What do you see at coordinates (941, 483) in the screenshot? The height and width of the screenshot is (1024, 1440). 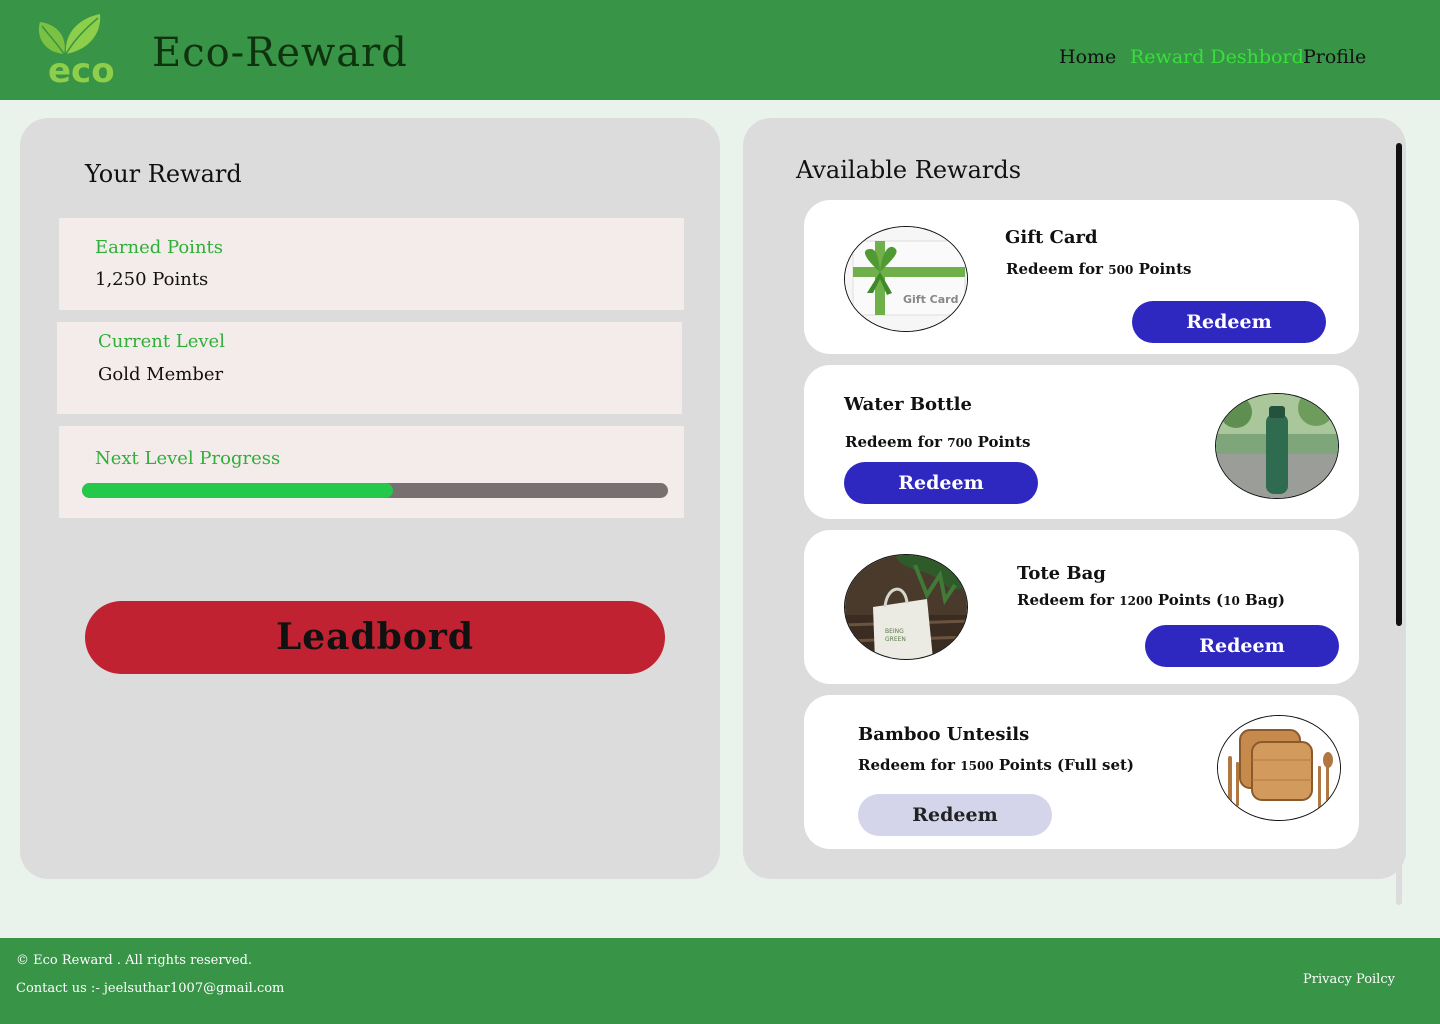 I see `redeem-water-bottle-button: Redeem` at bounding box center [941, 483].